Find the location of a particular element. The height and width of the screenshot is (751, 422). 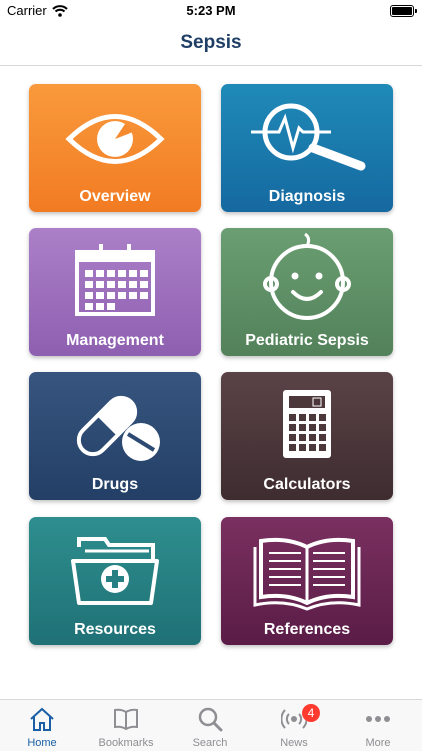

management-label: Management is located at coordinates (115, 340).